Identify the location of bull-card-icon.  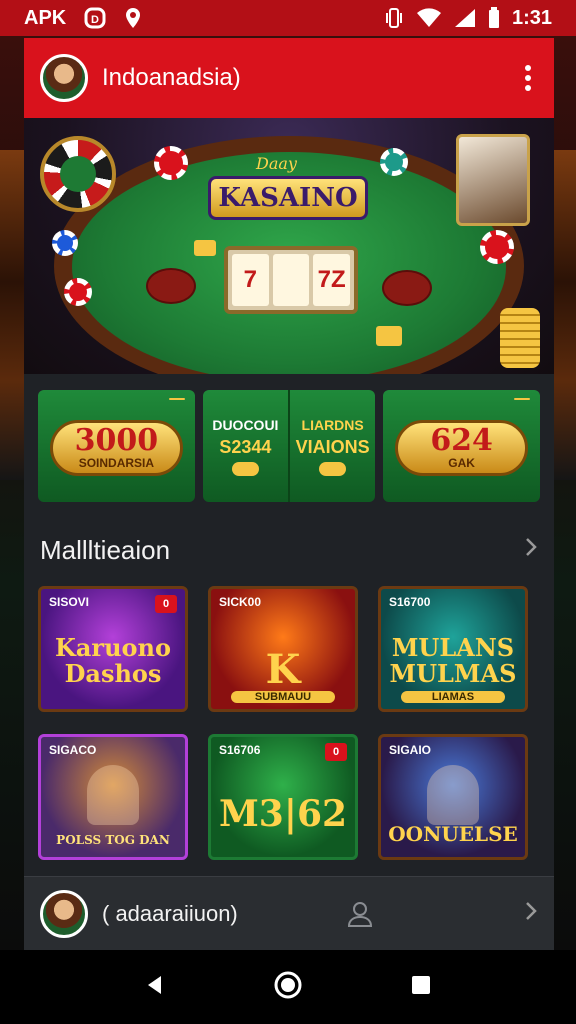
(493, 180).